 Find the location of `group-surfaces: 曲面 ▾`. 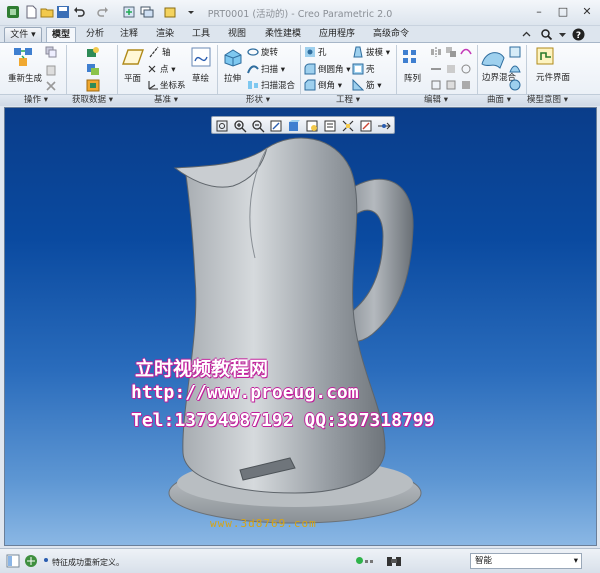

group-surfaces: 曲面 ▾ is located at coordinates (499, 100).